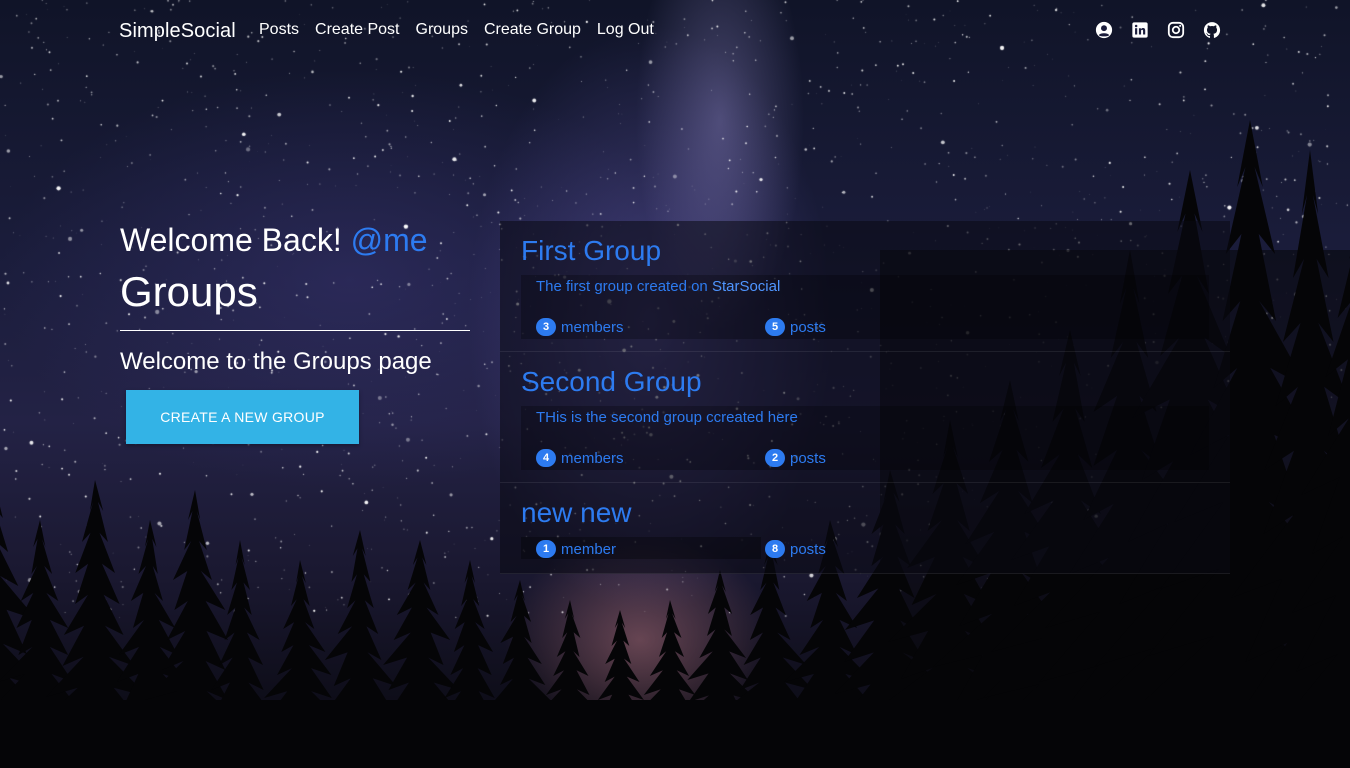  What do you see at coordinates (1104, 30) in the screenshot?
I see `user-circle-icon` at bounding box center [1104, 30].